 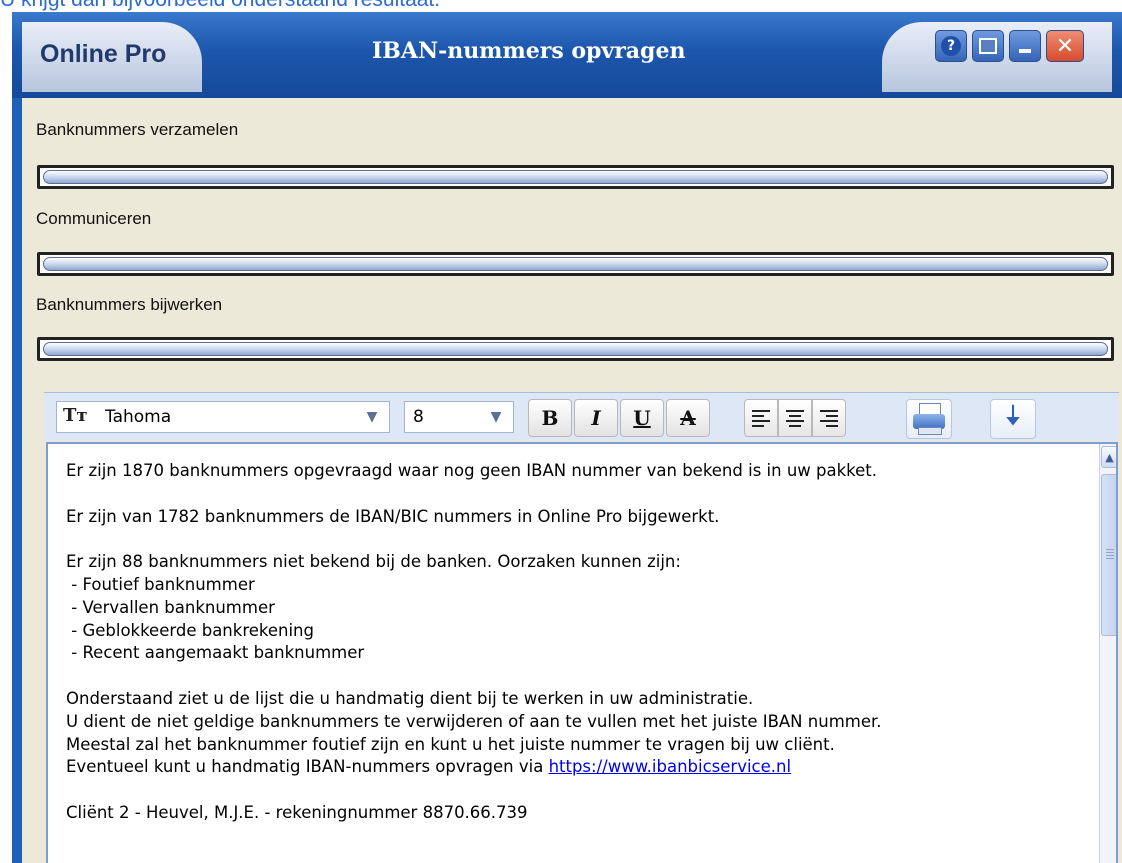 I want to click on progress-label-collect: Banknummers verzamelen, so click(x=137, y=129).